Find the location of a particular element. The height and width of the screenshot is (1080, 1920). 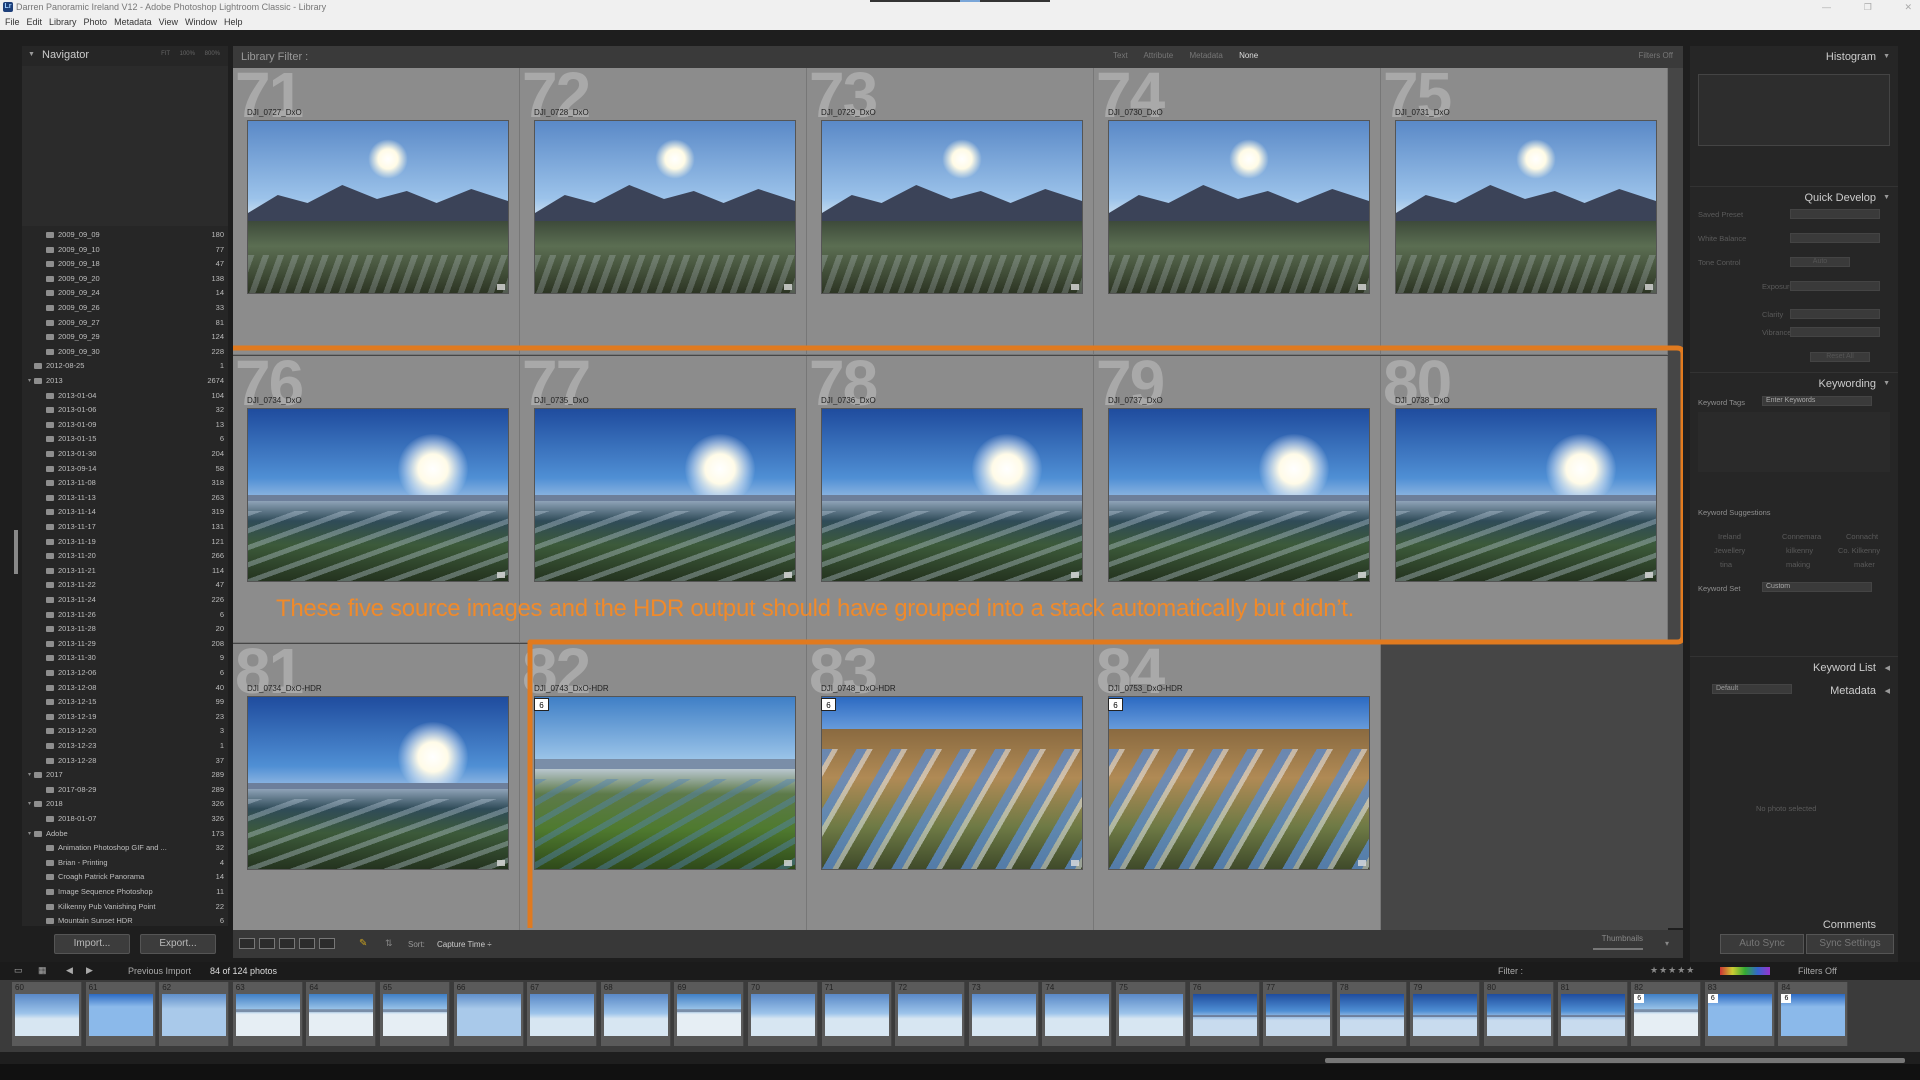

suggestion-keyword: kilkenny is located at coordinates (1799, 550).